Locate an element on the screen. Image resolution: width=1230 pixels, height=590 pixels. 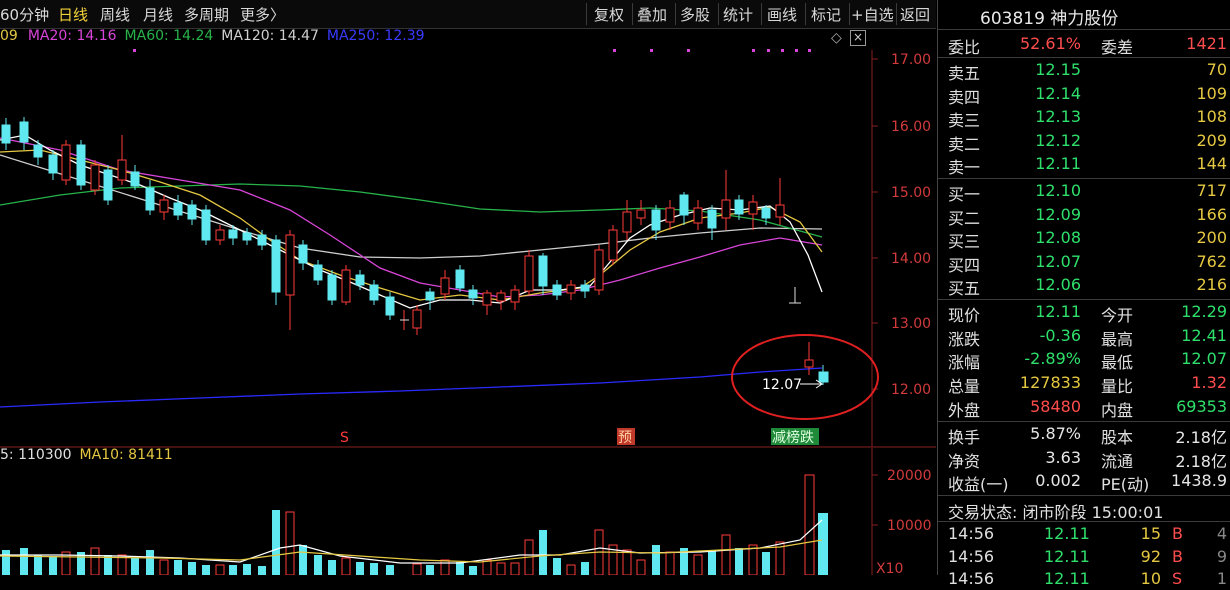
quote-label: 外盘 is located at coordinates (964, 410).